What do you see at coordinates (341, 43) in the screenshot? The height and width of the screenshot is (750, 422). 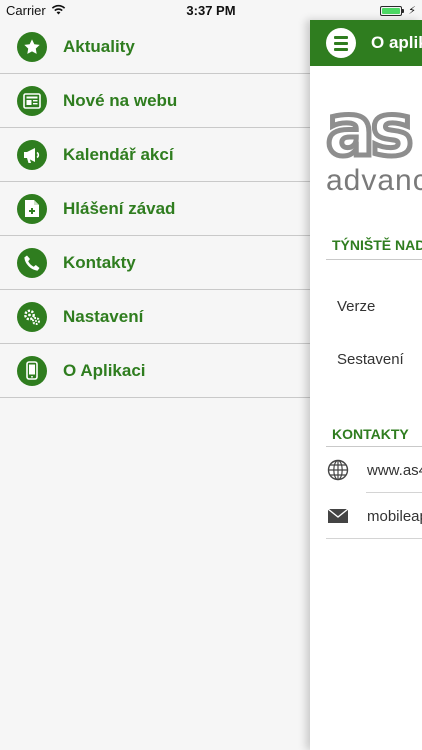 I see `menu-toggle-button` at bounding box center [341, 43].